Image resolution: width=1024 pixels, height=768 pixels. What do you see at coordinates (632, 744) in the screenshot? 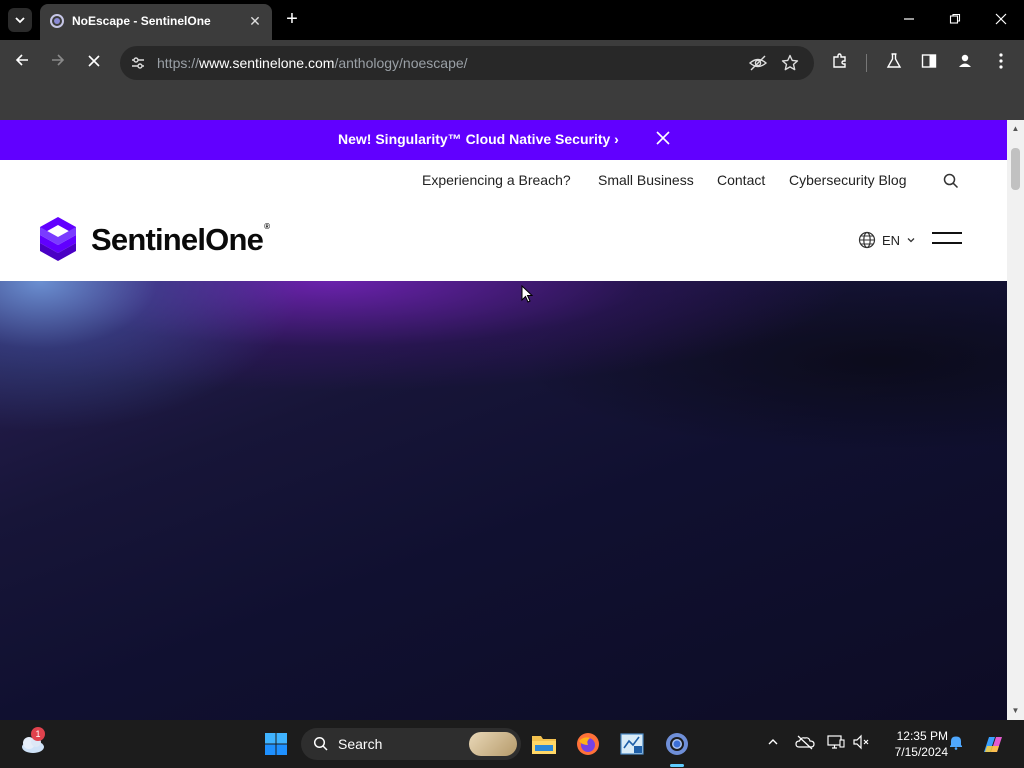
I see `network-tool-icon` at bounding box center [632, 744].